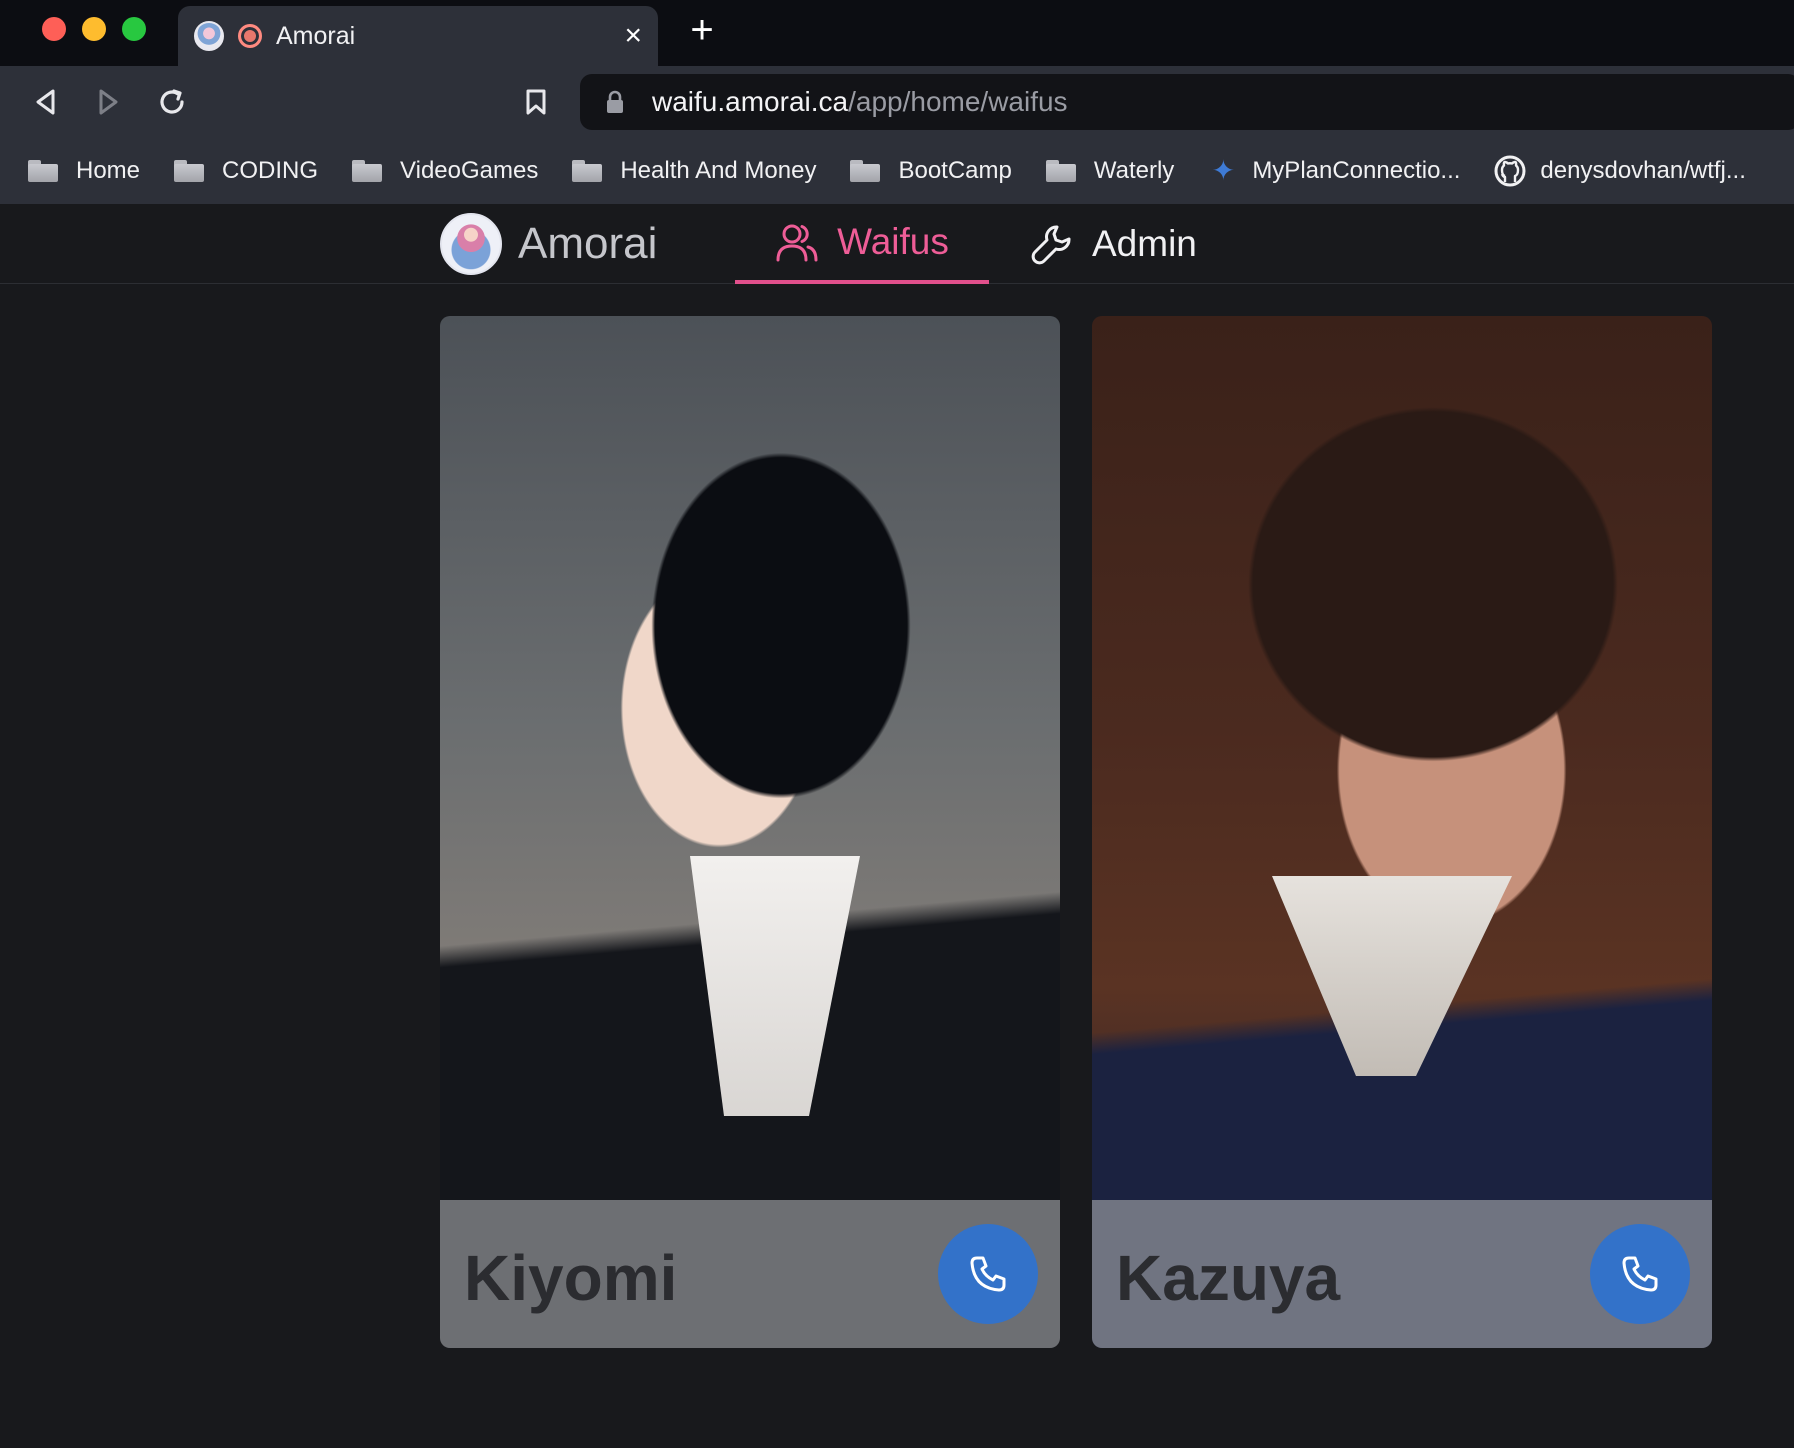 The width and height of the screenshot is (1794, 1448). I want to click on sparkle-icon: ✦, so click(1223, 170).